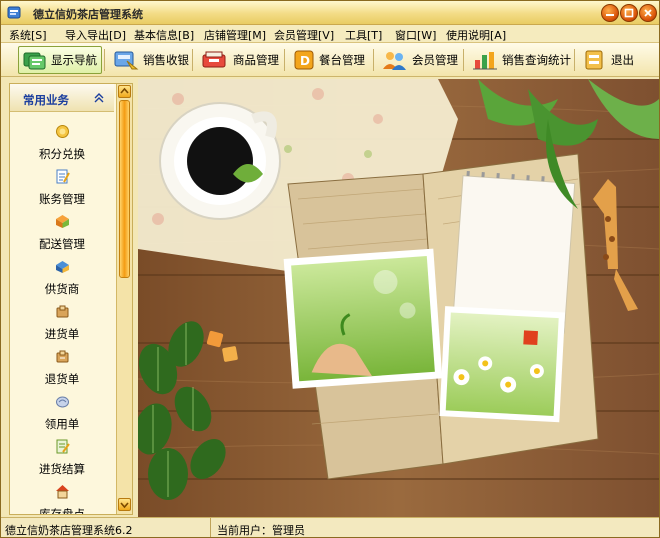 This screenshot has height=538, width=660. I want to click on sidebar-item-return-order: 退货单, so click(62, 369).